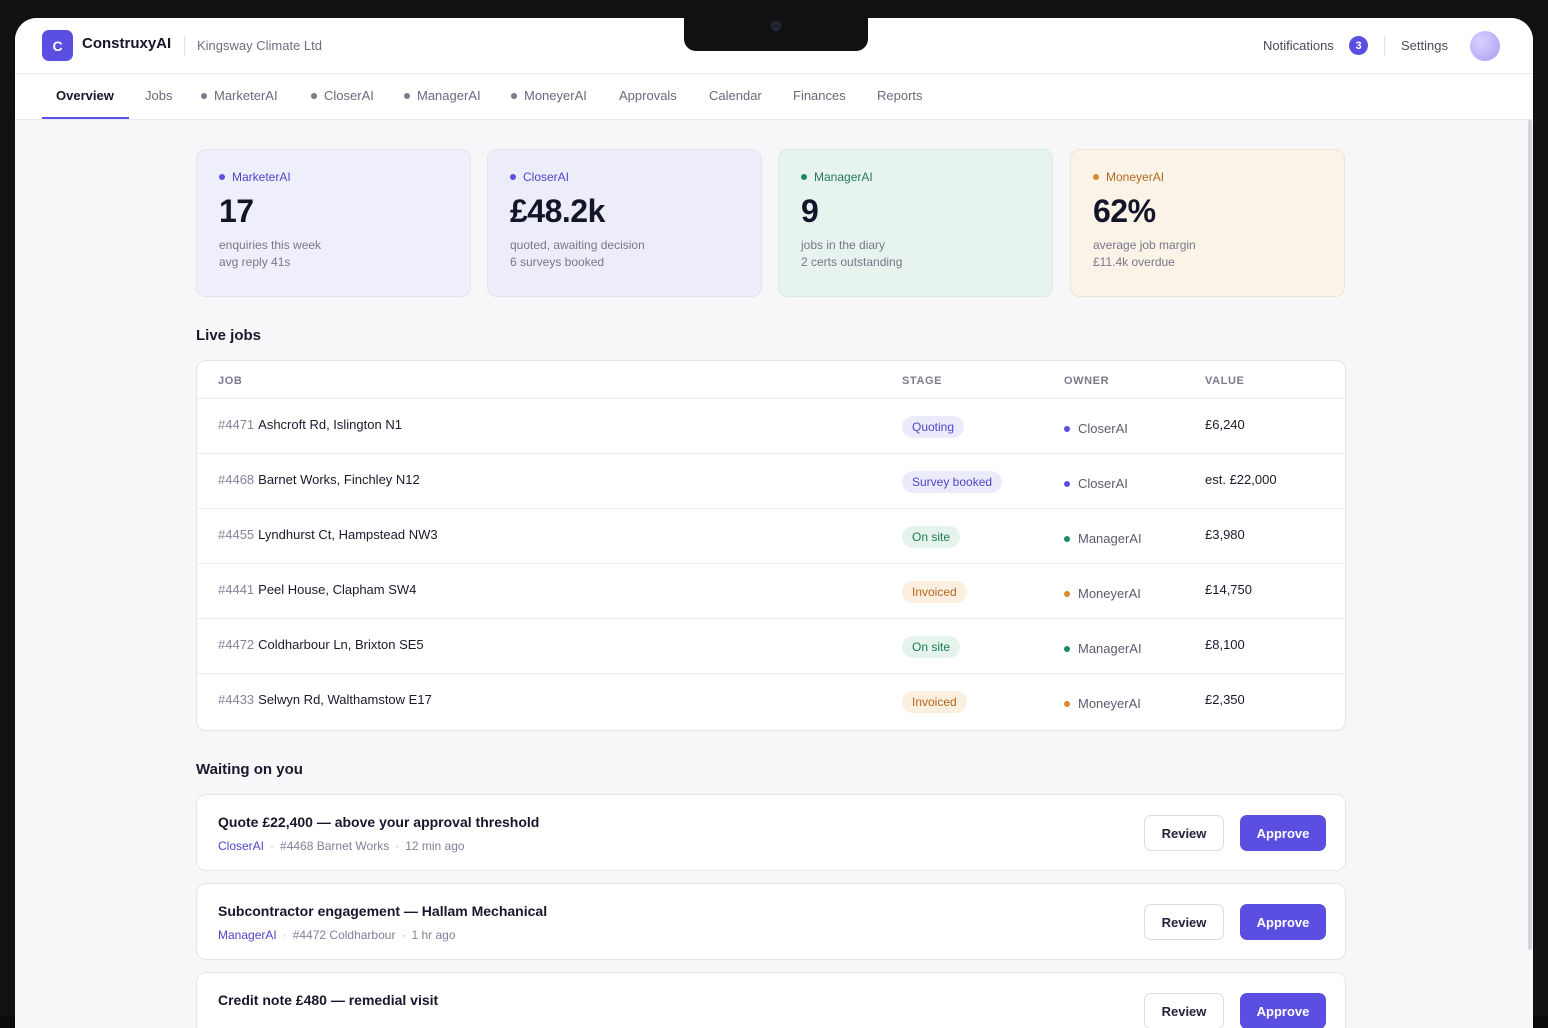 The height and width of the screenshot is (1028, 1548). I want to click on owner-cell: MoneyerAI, so click(1102, 593).